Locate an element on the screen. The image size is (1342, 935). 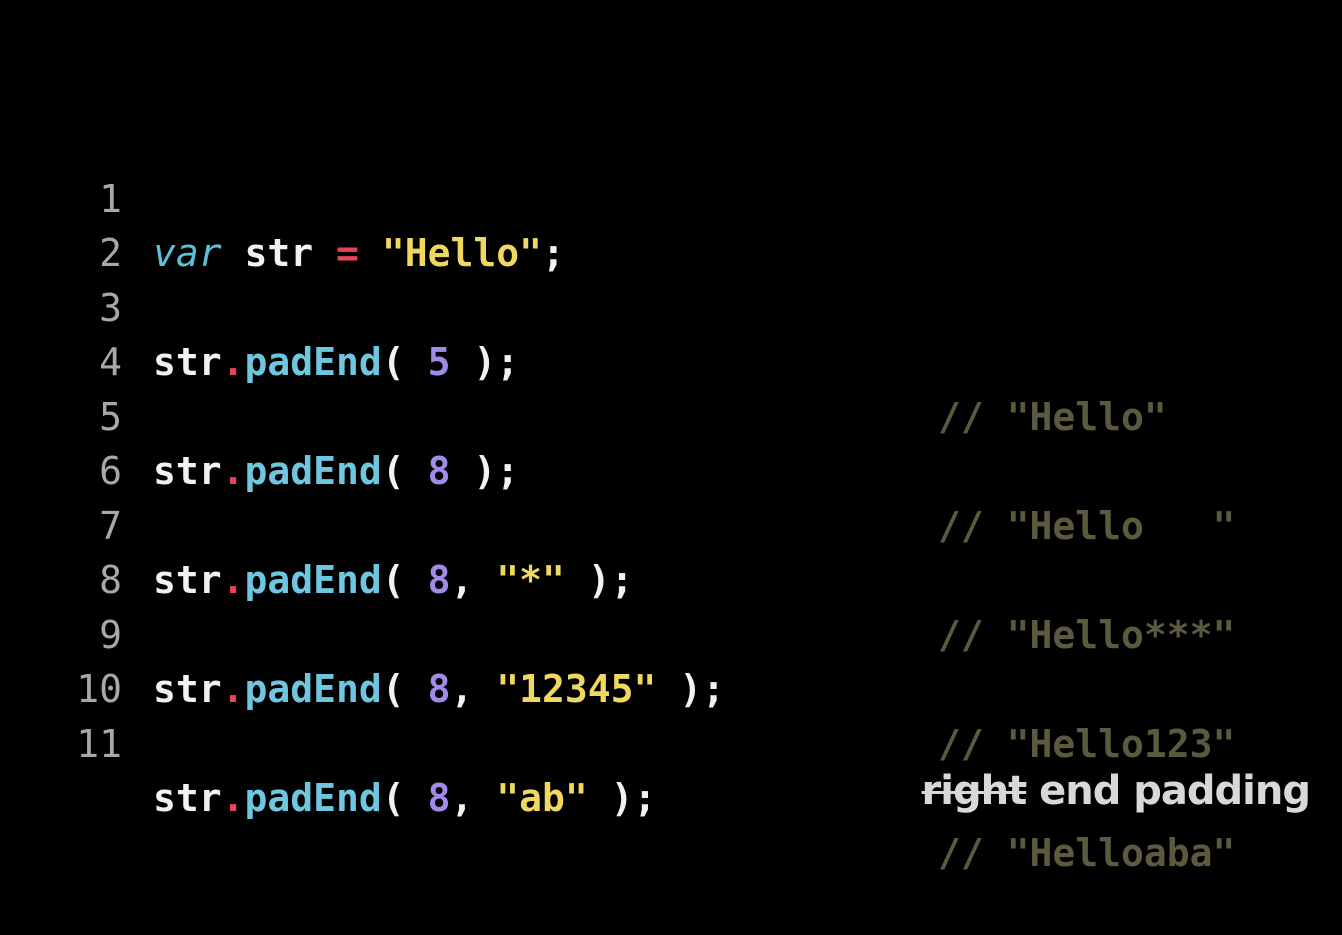
result-comment: // "Helloaba" is located at coordinates (1087, 852).